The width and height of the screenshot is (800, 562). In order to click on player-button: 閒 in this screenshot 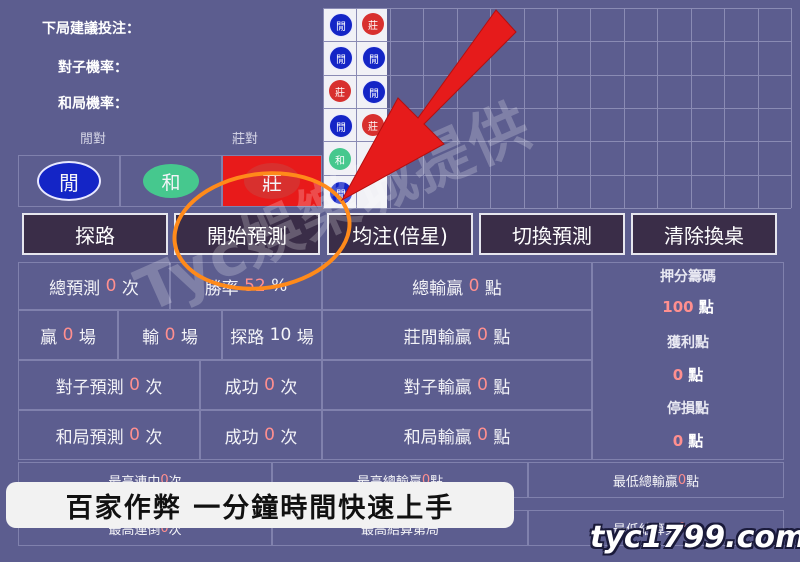, I will do `click(69, 181)`.